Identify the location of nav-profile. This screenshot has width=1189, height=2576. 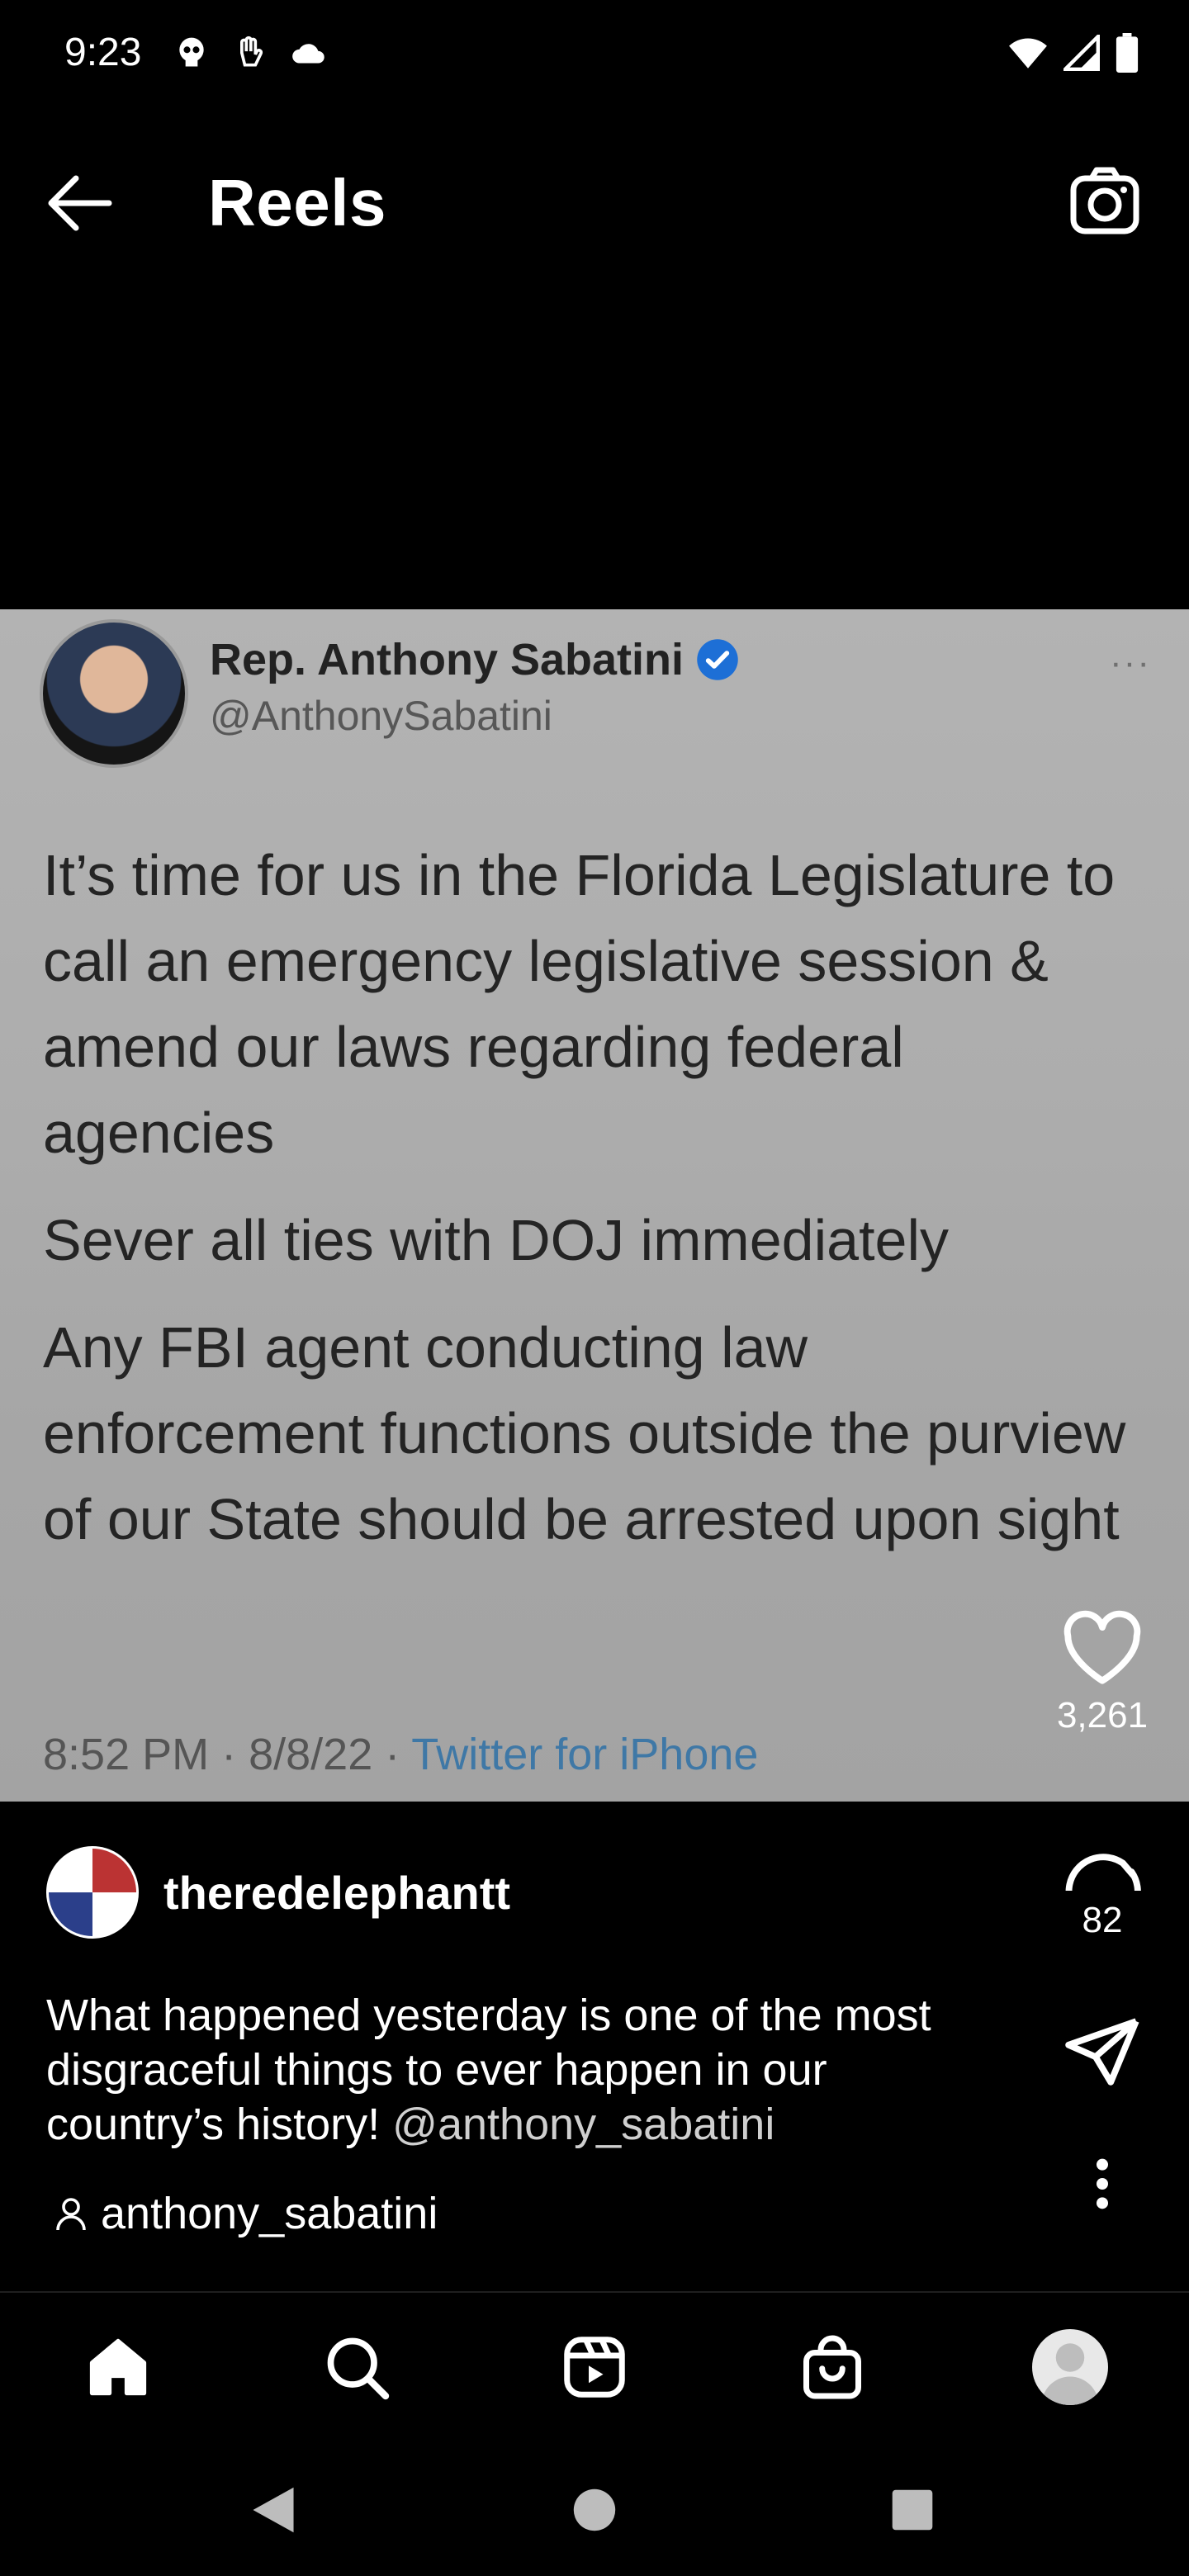
(1070, 2367).